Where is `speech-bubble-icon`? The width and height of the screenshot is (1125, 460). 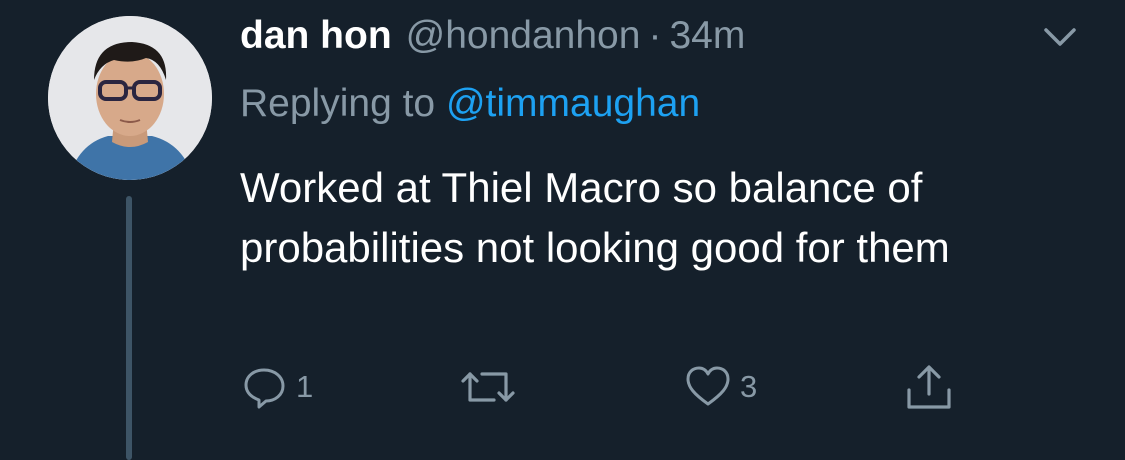 speech-bubble-icon is located at coordinates (264, 388).